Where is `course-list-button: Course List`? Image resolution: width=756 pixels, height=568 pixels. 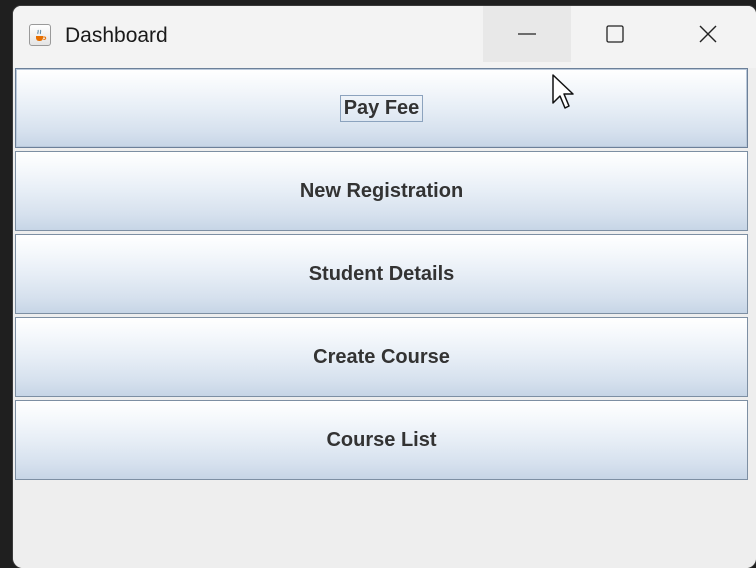 course-list-button: Course List is located at coordinates (381, 440).